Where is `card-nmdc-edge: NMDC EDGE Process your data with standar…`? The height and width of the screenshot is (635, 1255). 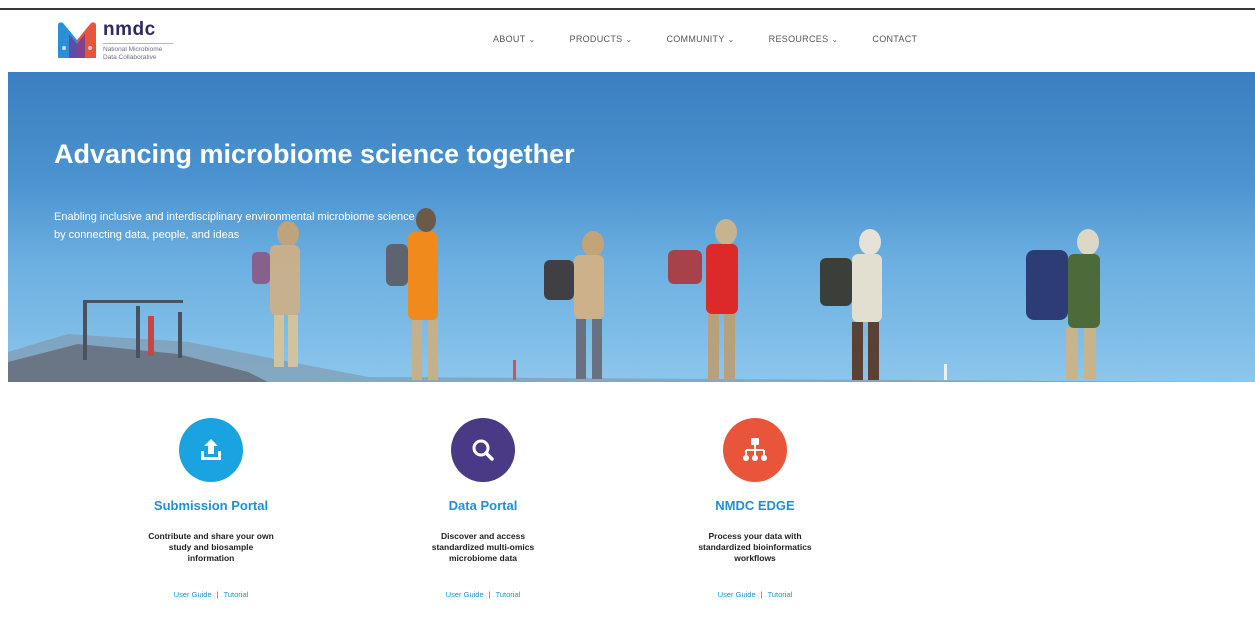
card-nmdc-edge: NMDC EDGE Process your data with standar… is located at coordinates (755, 499).